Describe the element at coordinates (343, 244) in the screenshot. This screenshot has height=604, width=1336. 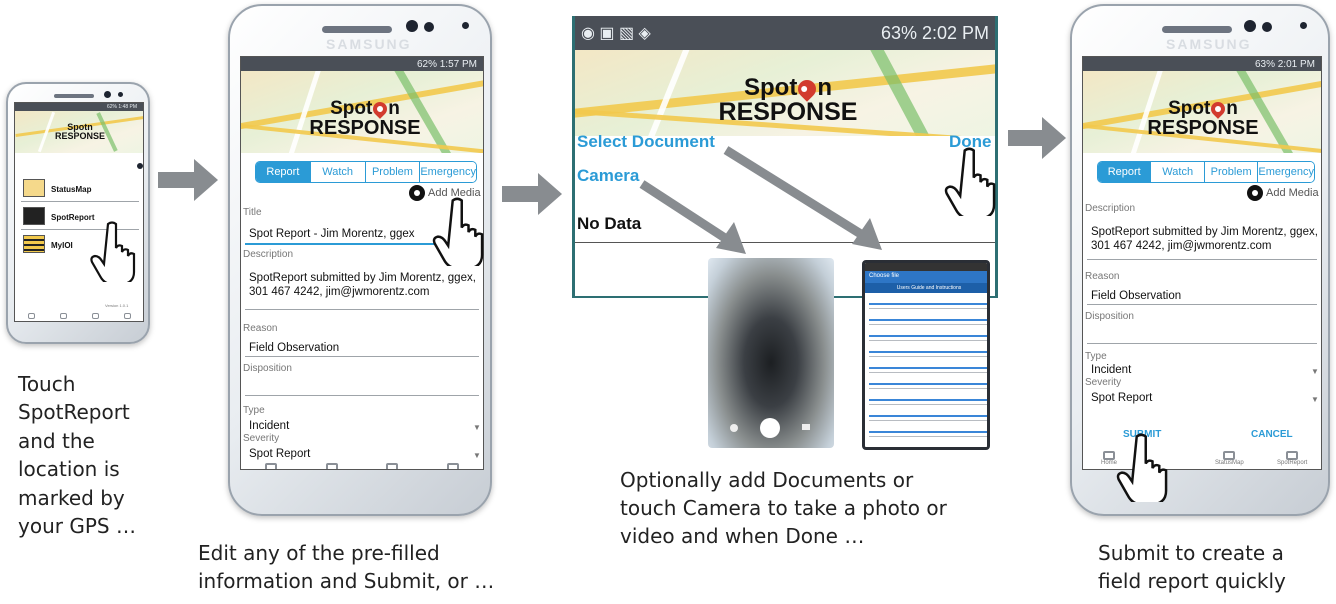
I see `title-underline` at that location.